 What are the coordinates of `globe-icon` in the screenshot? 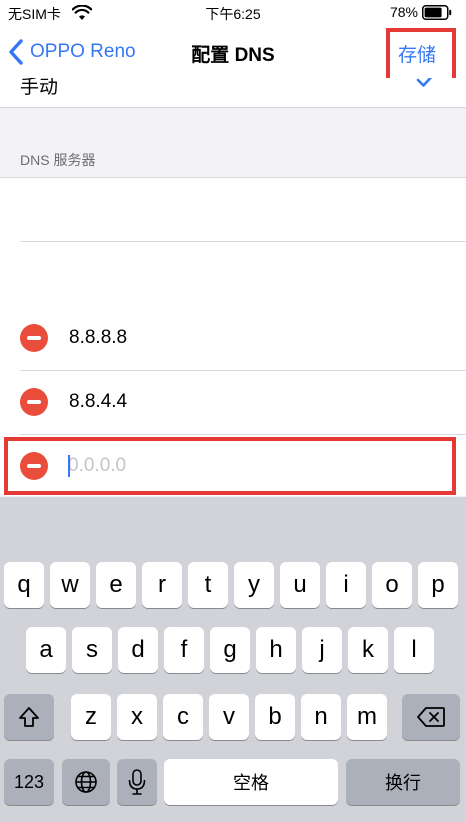 It's located at (86, 782).